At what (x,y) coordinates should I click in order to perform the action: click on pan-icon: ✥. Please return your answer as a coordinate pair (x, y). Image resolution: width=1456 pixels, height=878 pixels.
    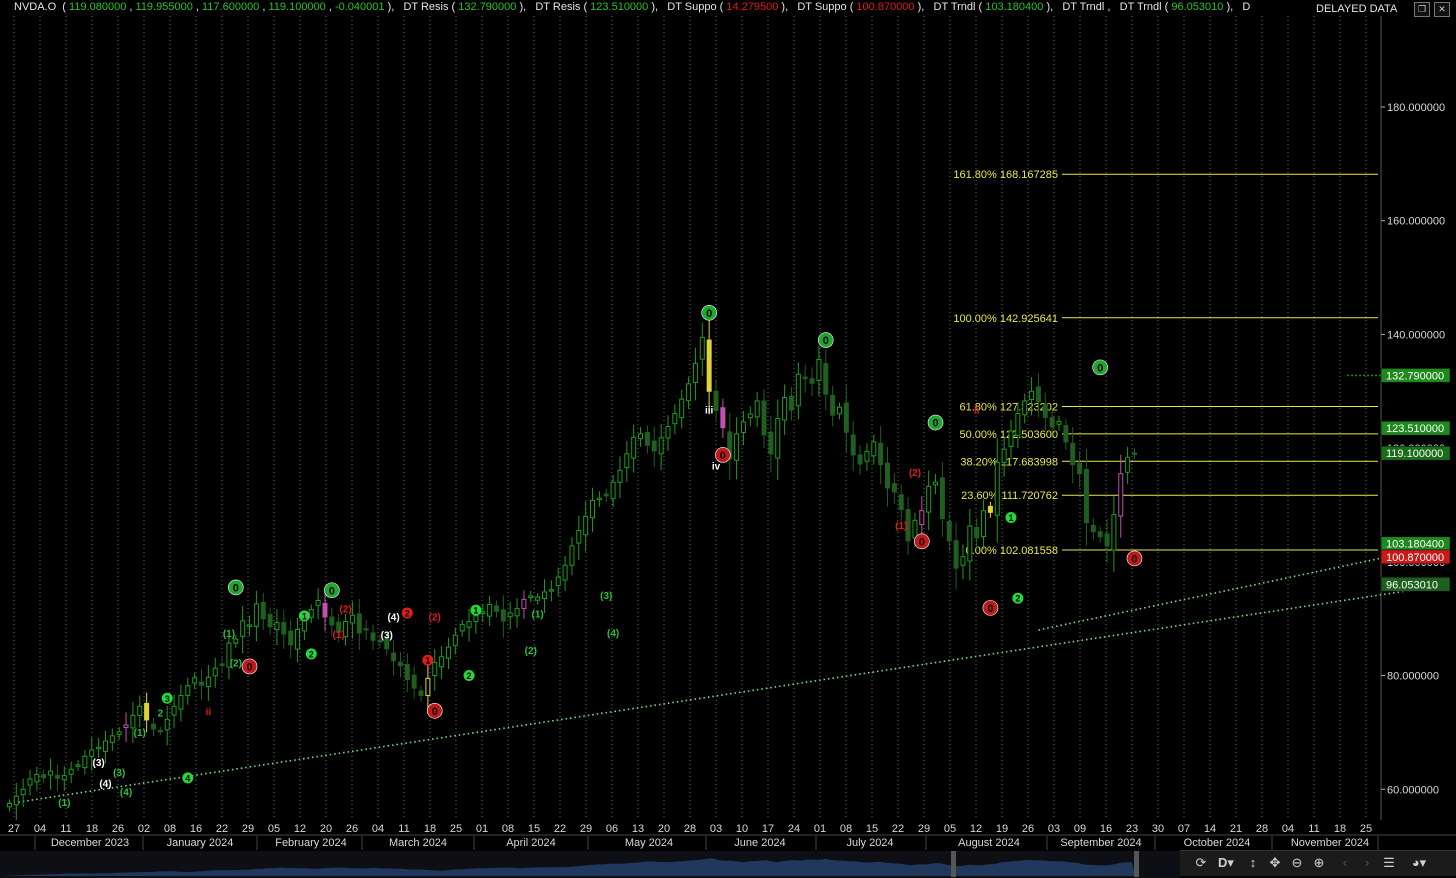
    Looking at the image, I should click on (1275, 863).